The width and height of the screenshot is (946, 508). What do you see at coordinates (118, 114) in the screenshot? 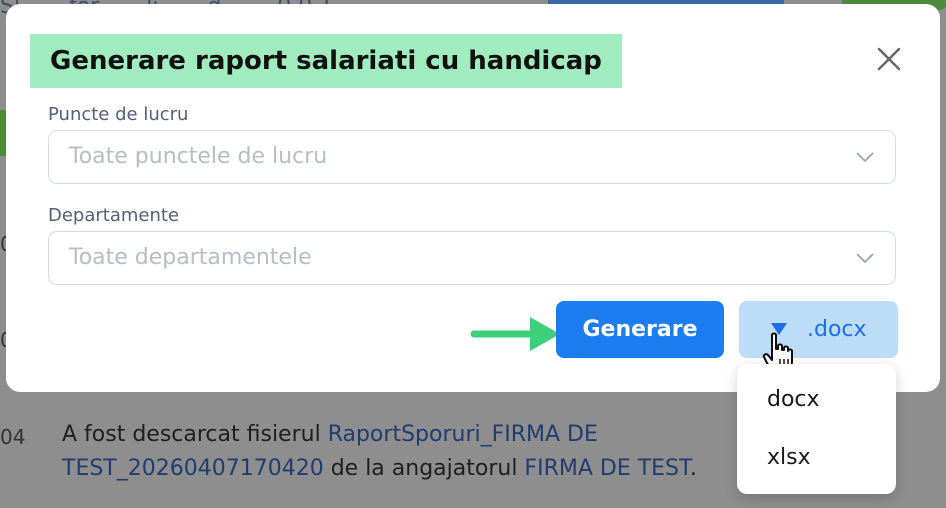
I see `work-points-label: Puncte de lucru` at bounding box center [118, 114].